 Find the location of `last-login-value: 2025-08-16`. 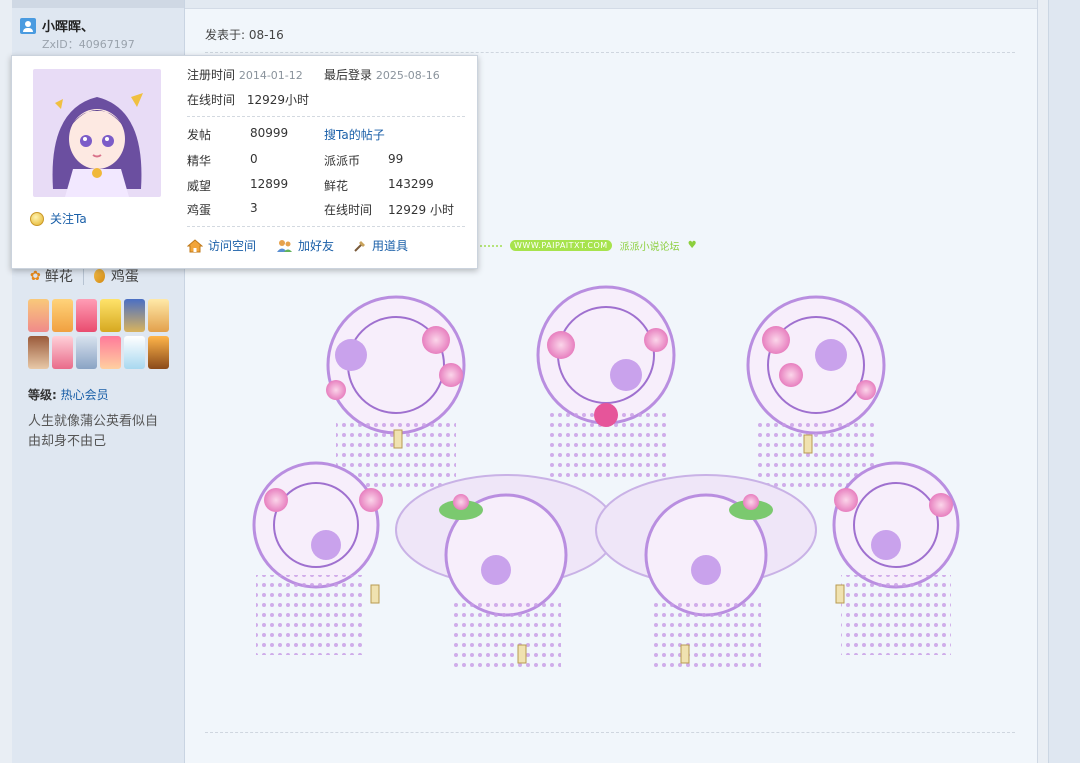

last-login-value: 2025-08-16 is located at coordinates (407, 75).